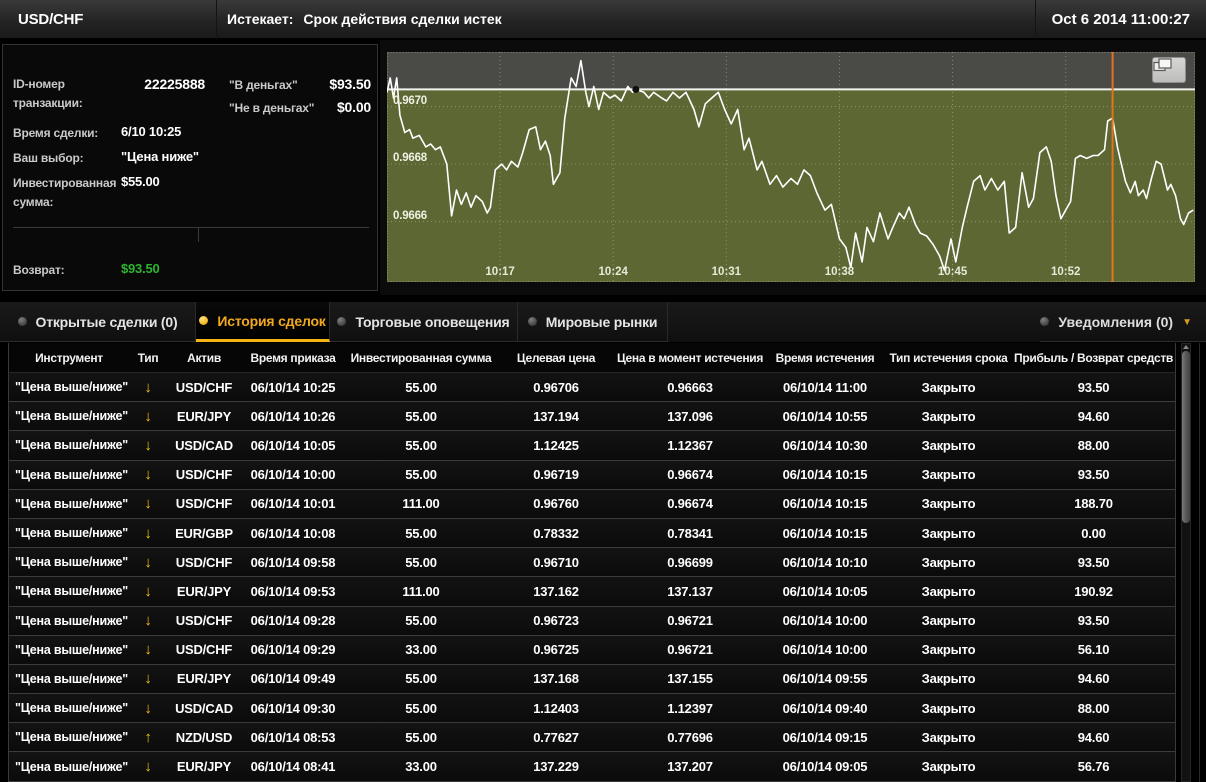 The height and width of the screenshot is (782, 1206). I want to click on expiry-price: 1.12367, so click(690, 445).